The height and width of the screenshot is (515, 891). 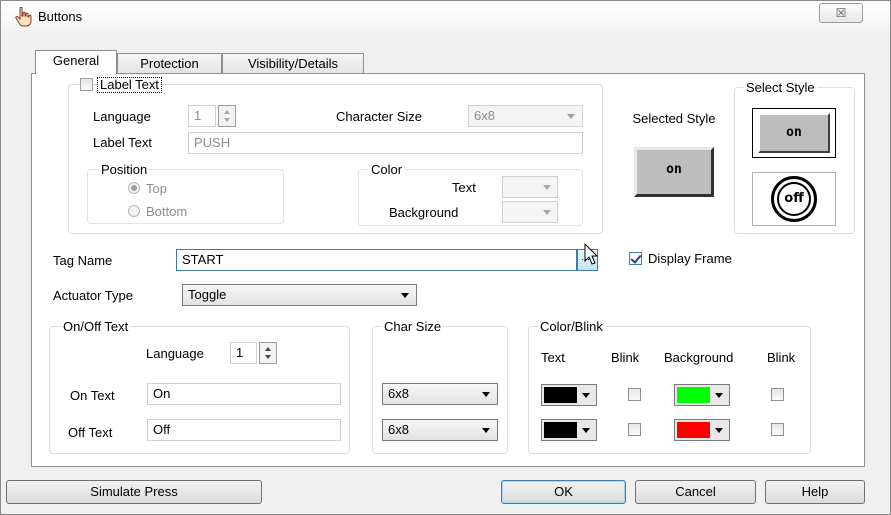 I want to click on language-label: Language, so click(x=122, y=116).